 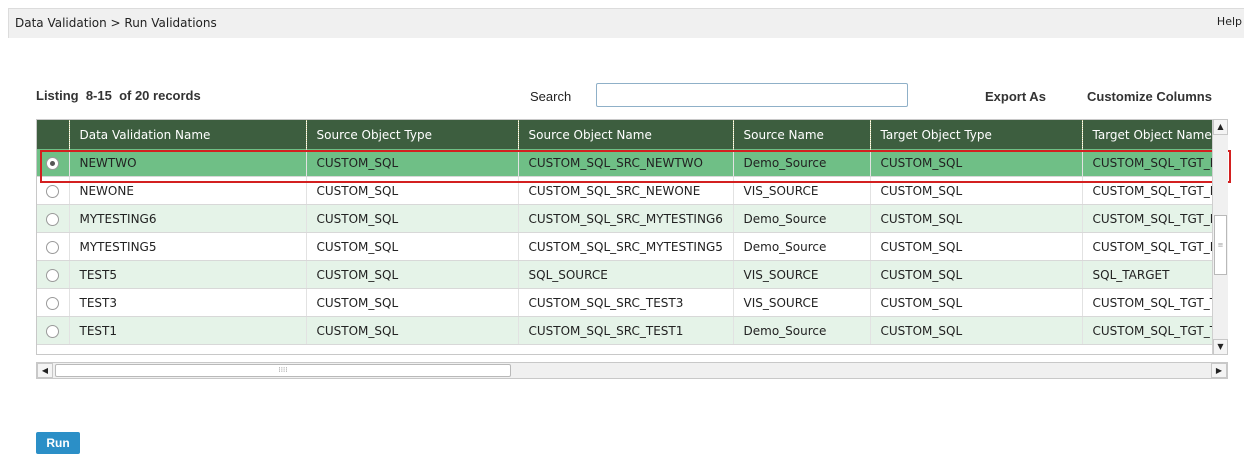 What do you see at coordinates (1151, 246) in the screenshot?
I see `table-cell: CUSTOM_SQL_TGT_MYTESTING5` at bounding box center [1151, 246].